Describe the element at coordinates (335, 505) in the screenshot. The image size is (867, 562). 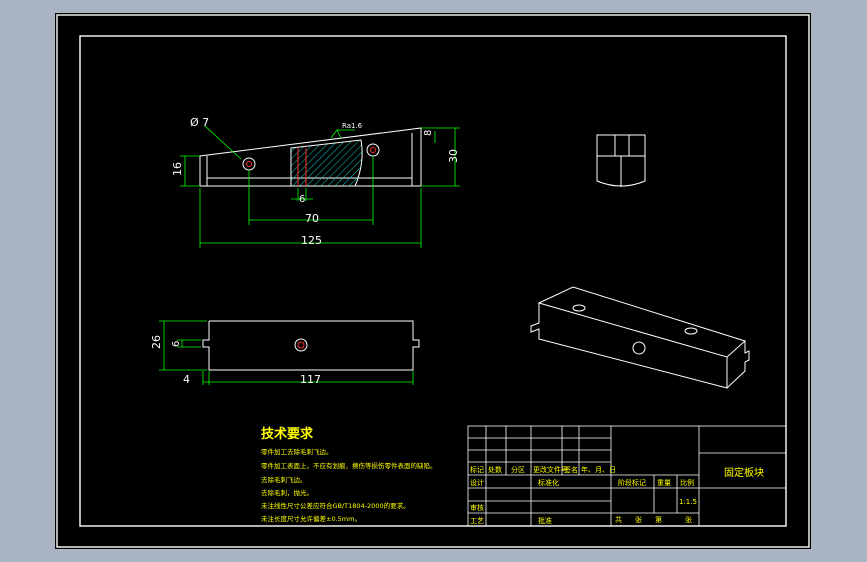
I see `tech-line-5: 未注线性尺寸公差应符合GB/T1804-2000的要求。` at that location.